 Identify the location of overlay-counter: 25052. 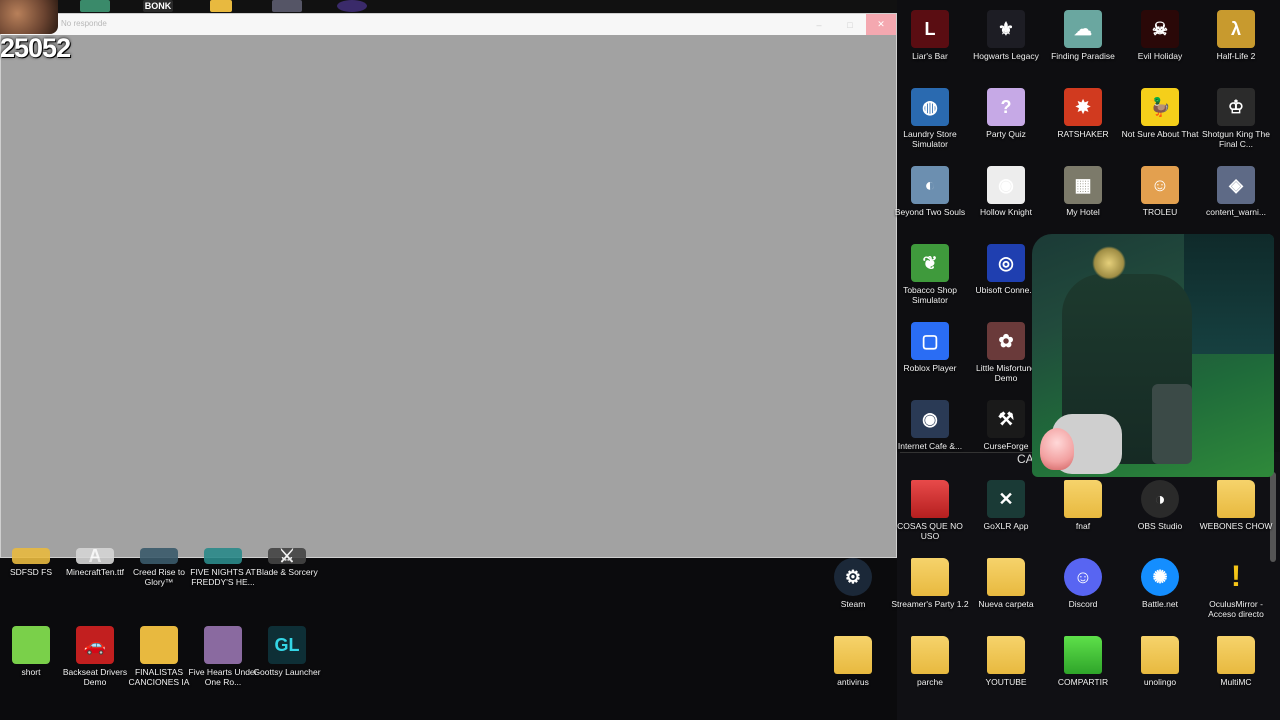
(35, 48).